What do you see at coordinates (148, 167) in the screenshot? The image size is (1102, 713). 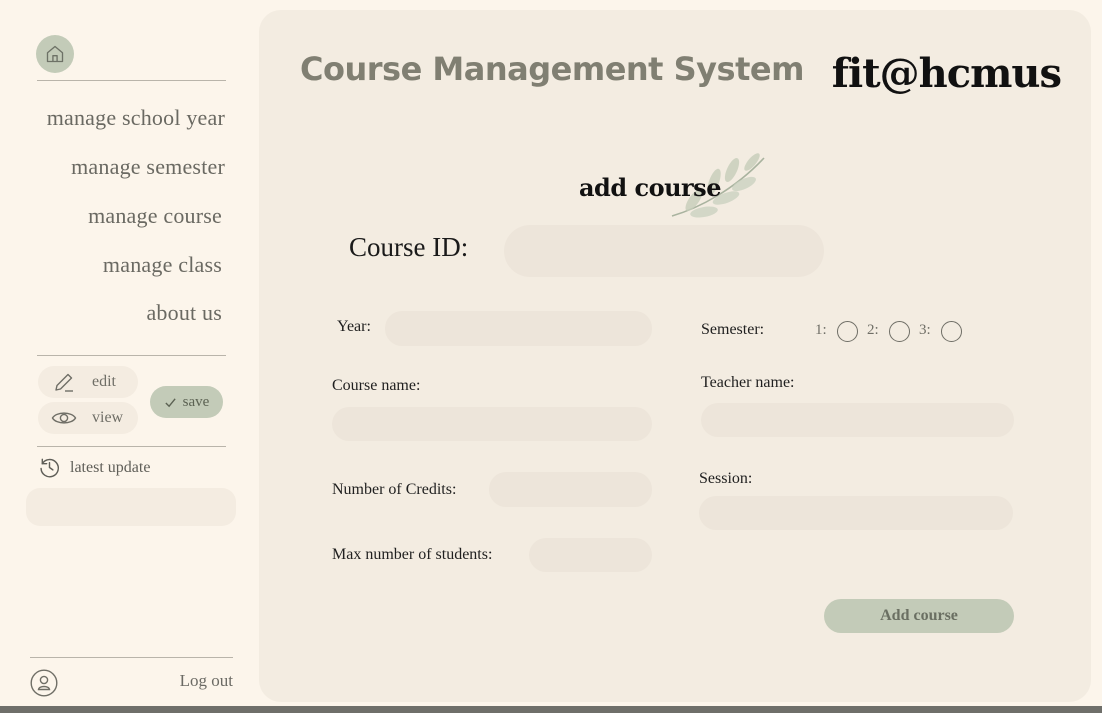 I see `nav-manage-semester: manage semester` at bounding box center [148, 167].